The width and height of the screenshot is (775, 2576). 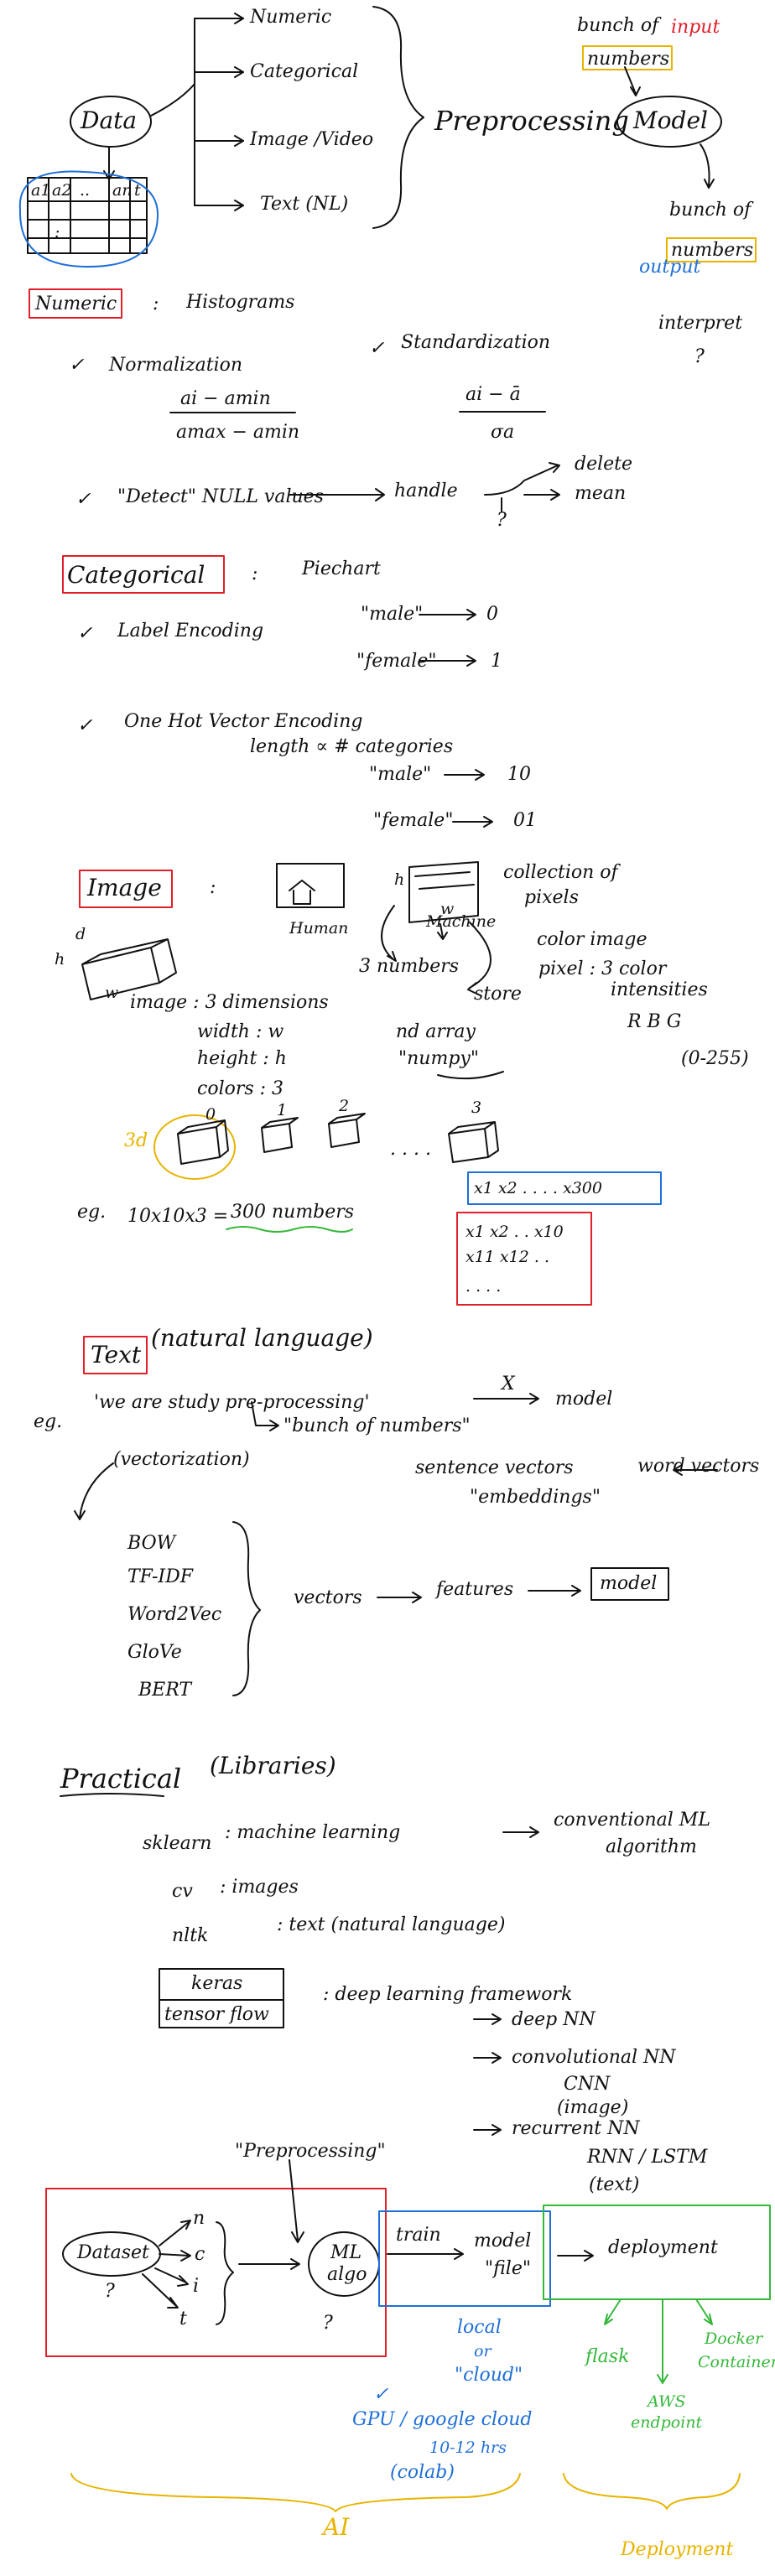 What do you see at coordinates (695, 27) in the screenshot?
I see `input-label: input` at bounding box center [695, 27].